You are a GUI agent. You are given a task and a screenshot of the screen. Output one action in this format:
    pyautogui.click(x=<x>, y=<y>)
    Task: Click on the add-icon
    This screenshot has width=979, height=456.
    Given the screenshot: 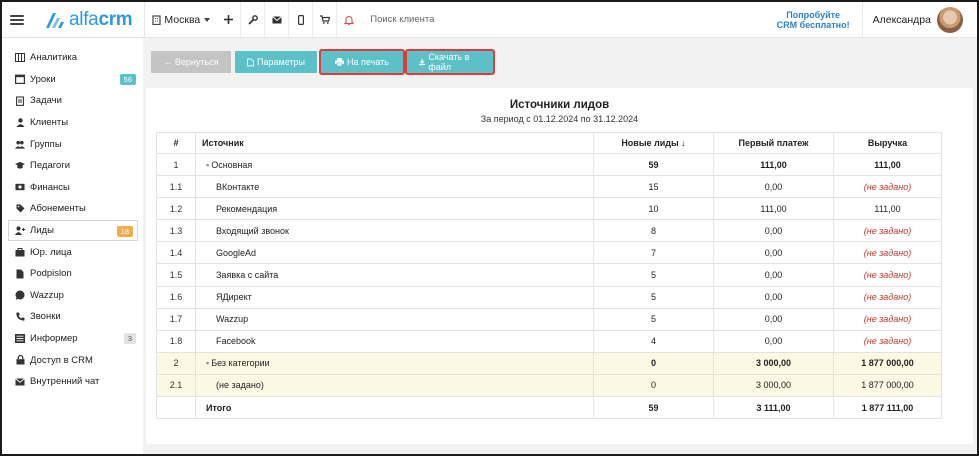 What is the action you would take?
    pyautogui.click(x=228, y=20)
    